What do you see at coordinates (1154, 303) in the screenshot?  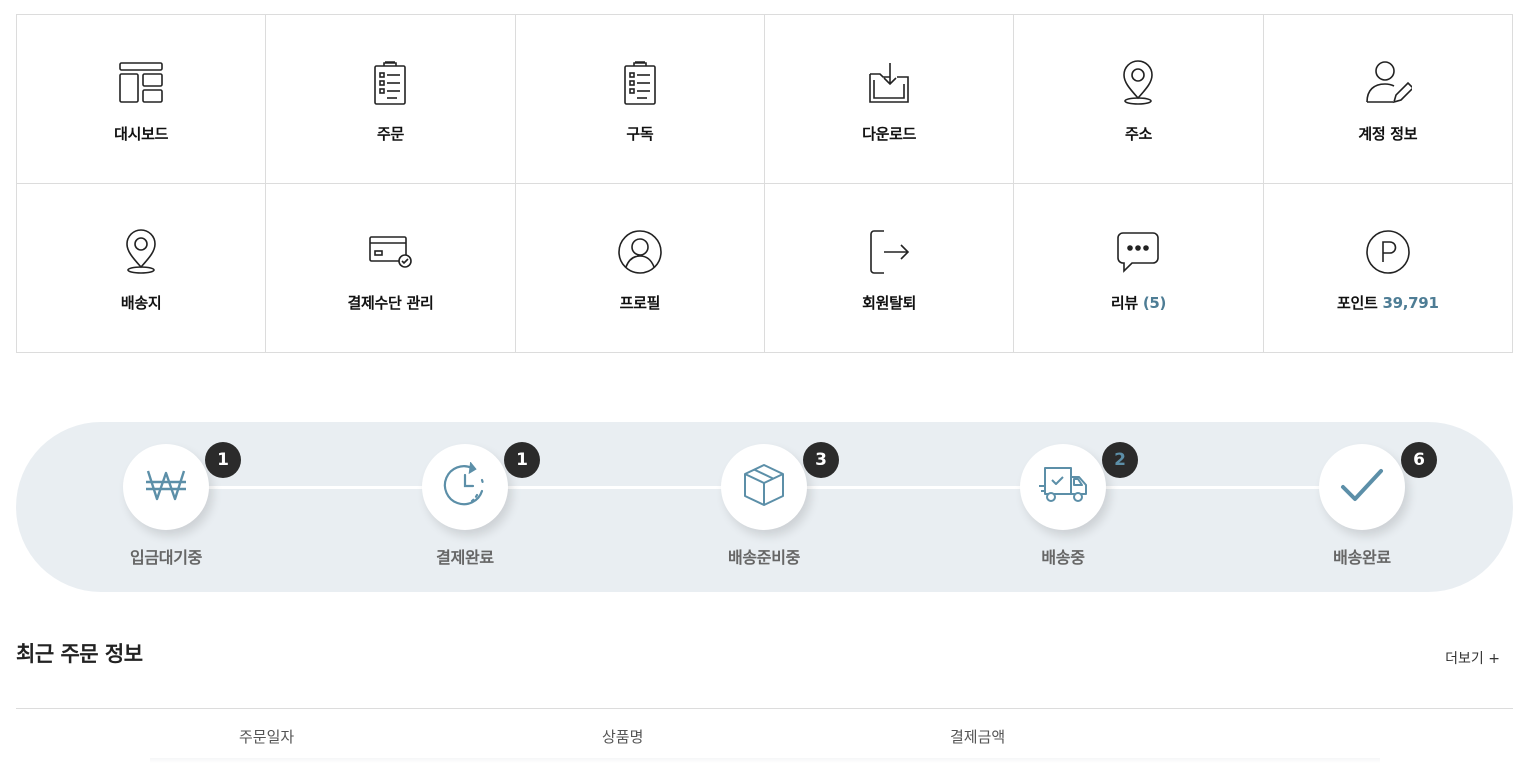 I see `review-count: (5)` at bounding box center [1154, 303].